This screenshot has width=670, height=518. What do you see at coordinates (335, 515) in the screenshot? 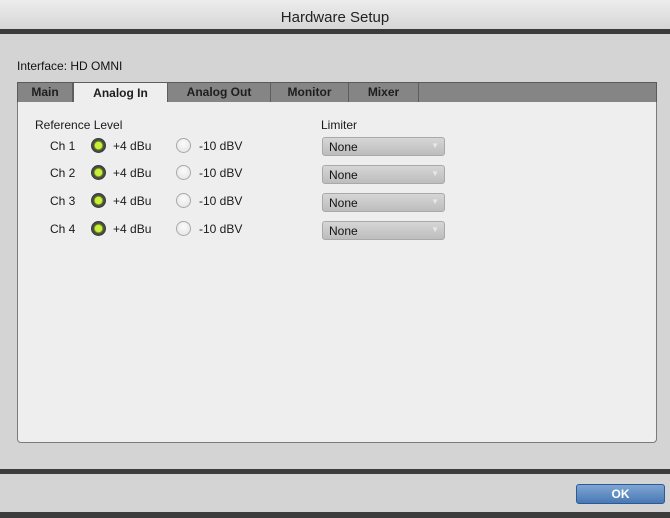
I see `bottom-divider` at bounding box center [335, 515].